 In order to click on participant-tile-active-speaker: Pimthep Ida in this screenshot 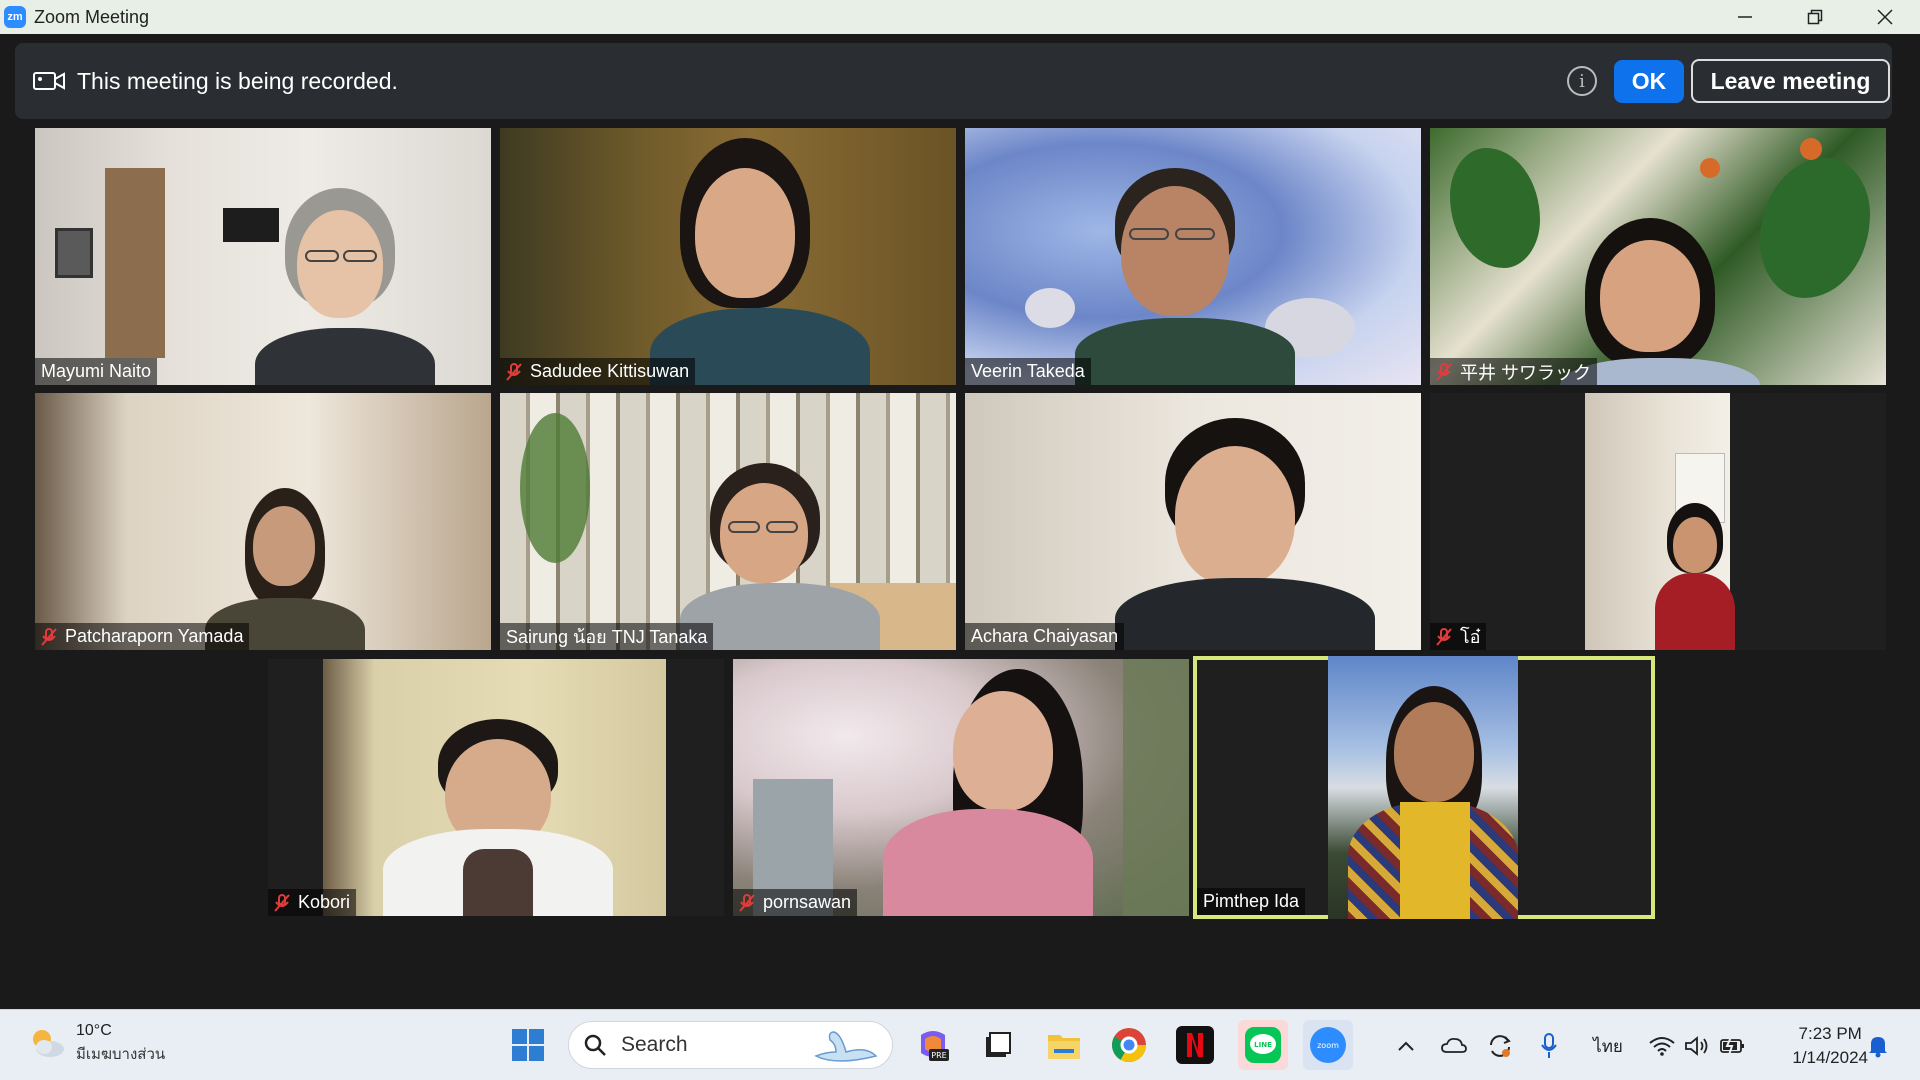, I will do `click(1424, 787)`.